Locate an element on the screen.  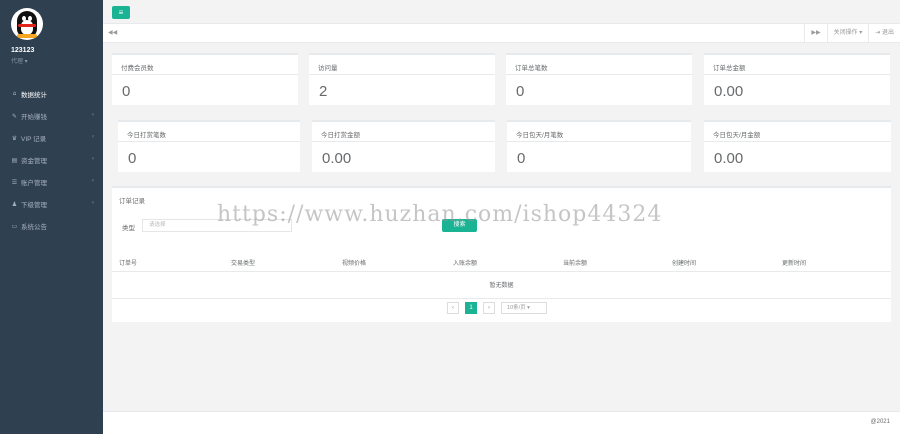
panel-title: 订单记录 is located at coordinates (132, 201).